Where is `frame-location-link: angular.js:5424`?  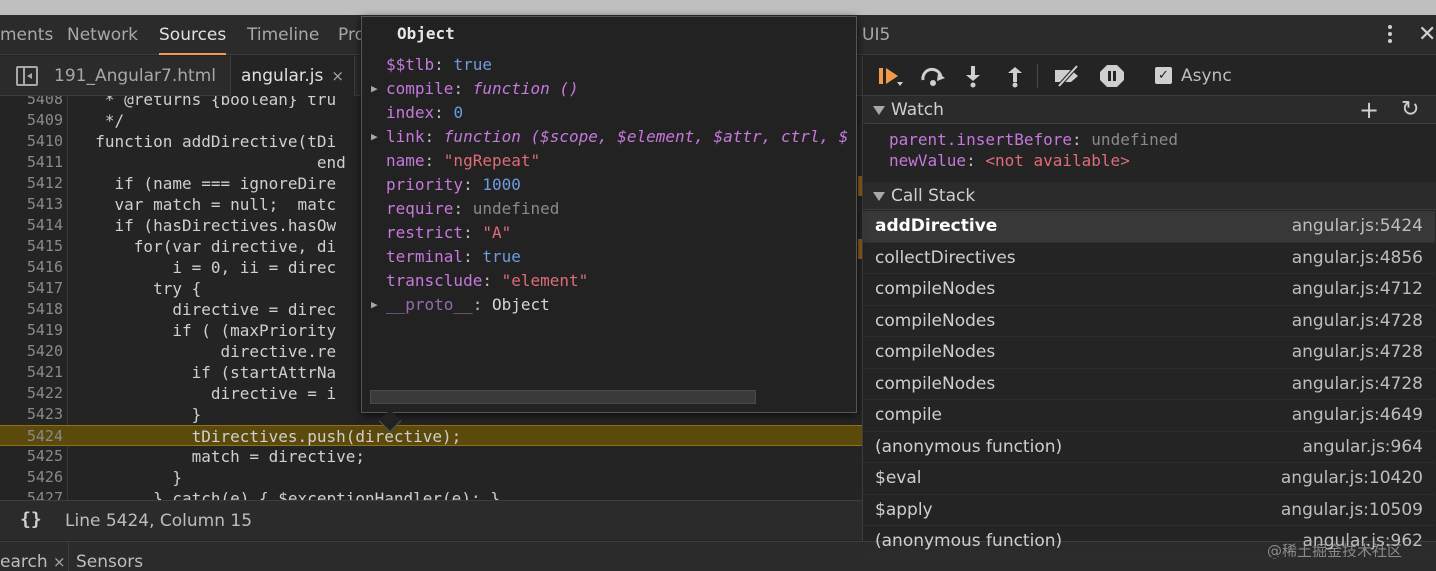
frame-location-link: angular.js:5424 is located at coordinates (1357, 226).